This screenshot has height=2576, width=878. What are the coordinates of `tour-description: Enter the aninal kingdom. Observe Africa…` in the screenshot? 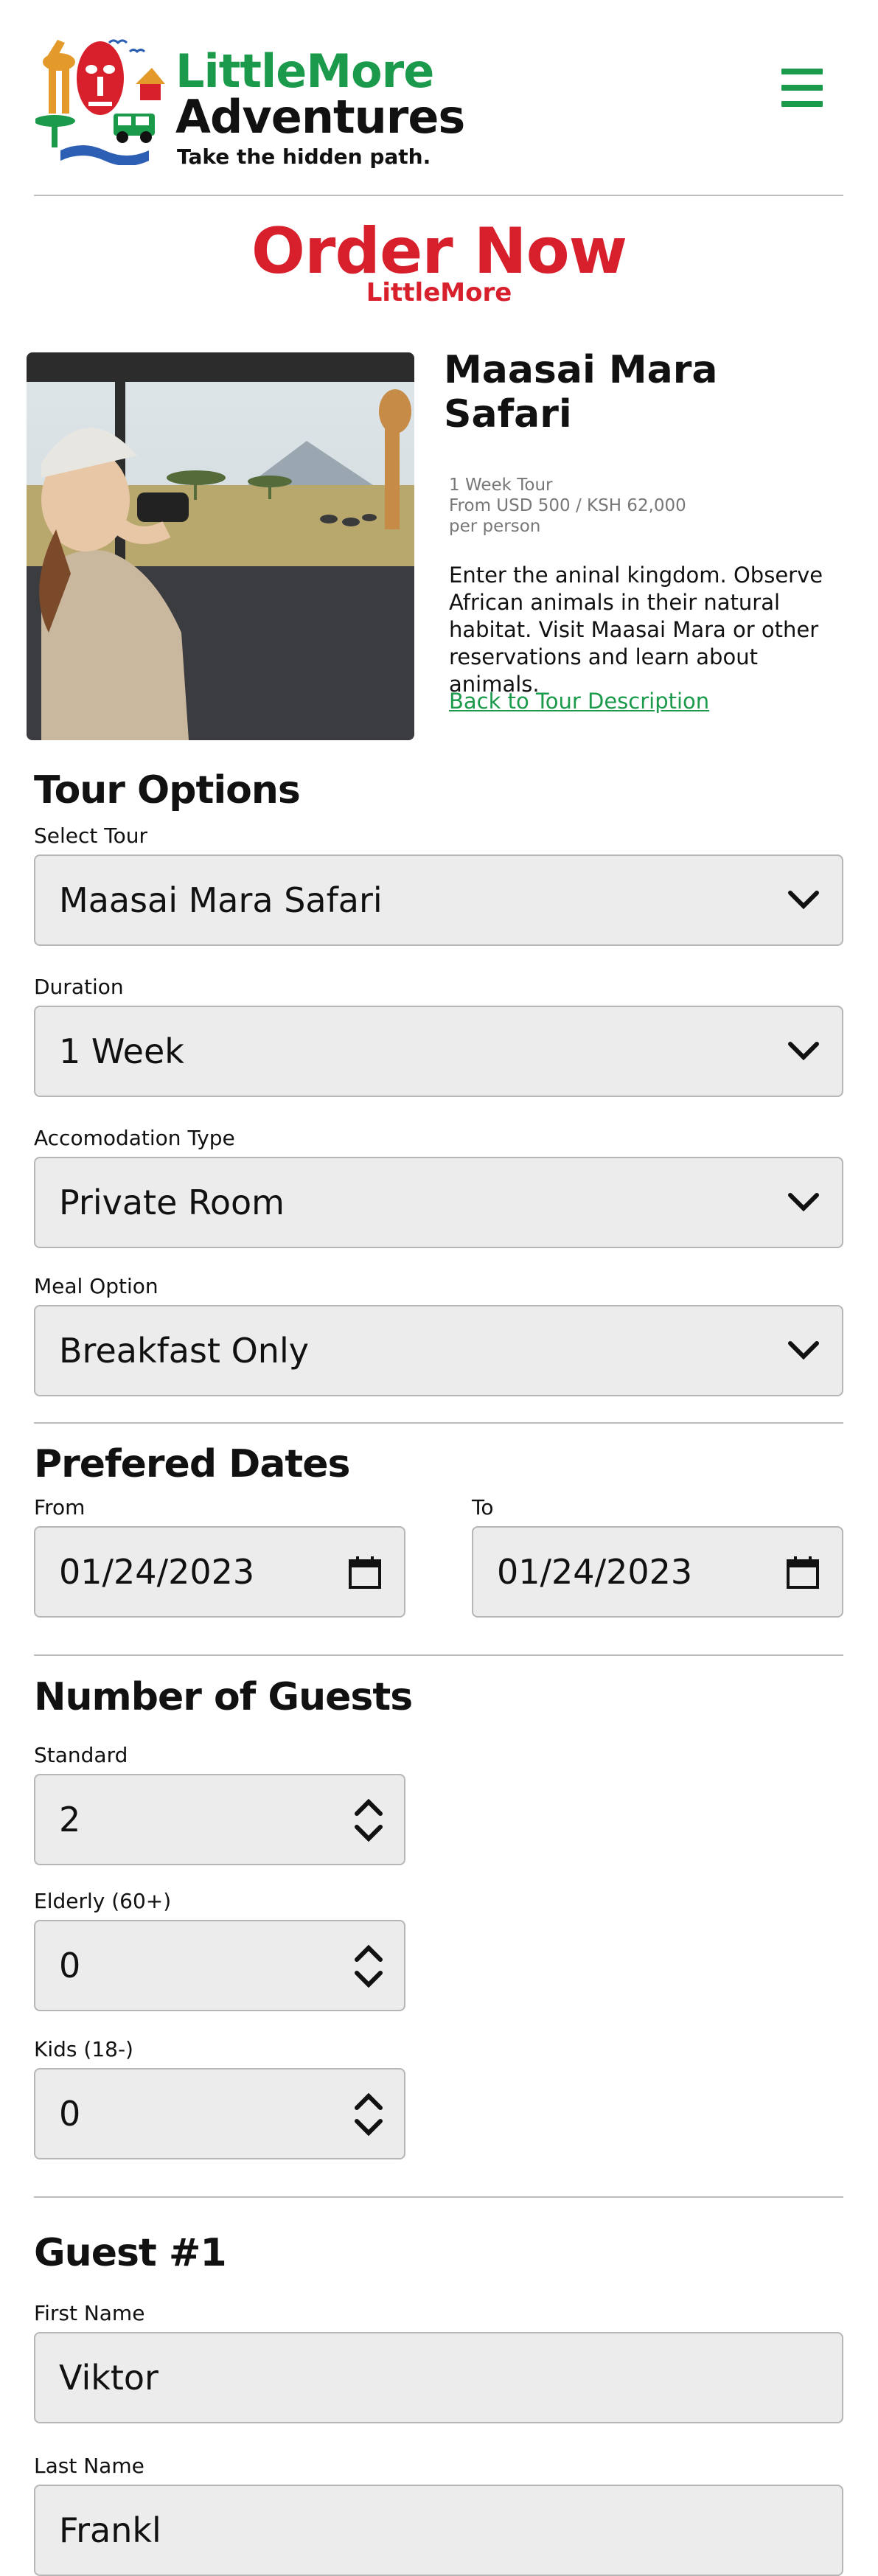 It's located at (636, 630).